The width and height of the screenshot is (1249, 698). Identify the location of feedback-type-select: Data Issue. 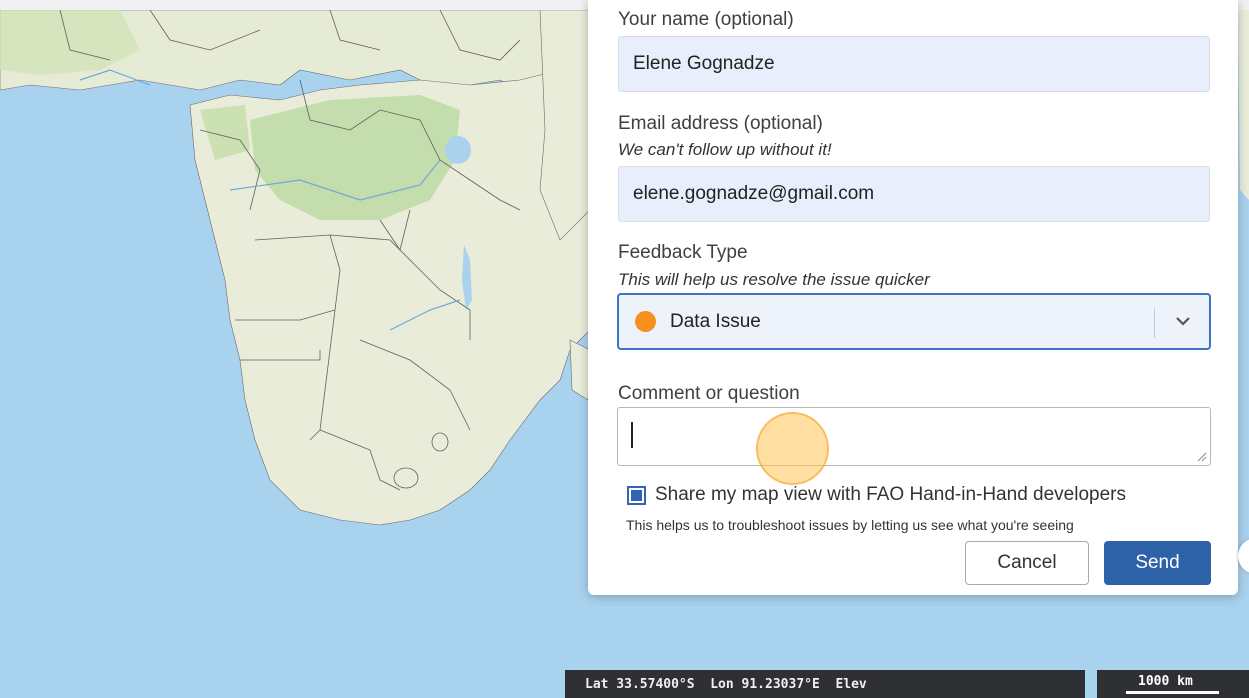
(914, 321).